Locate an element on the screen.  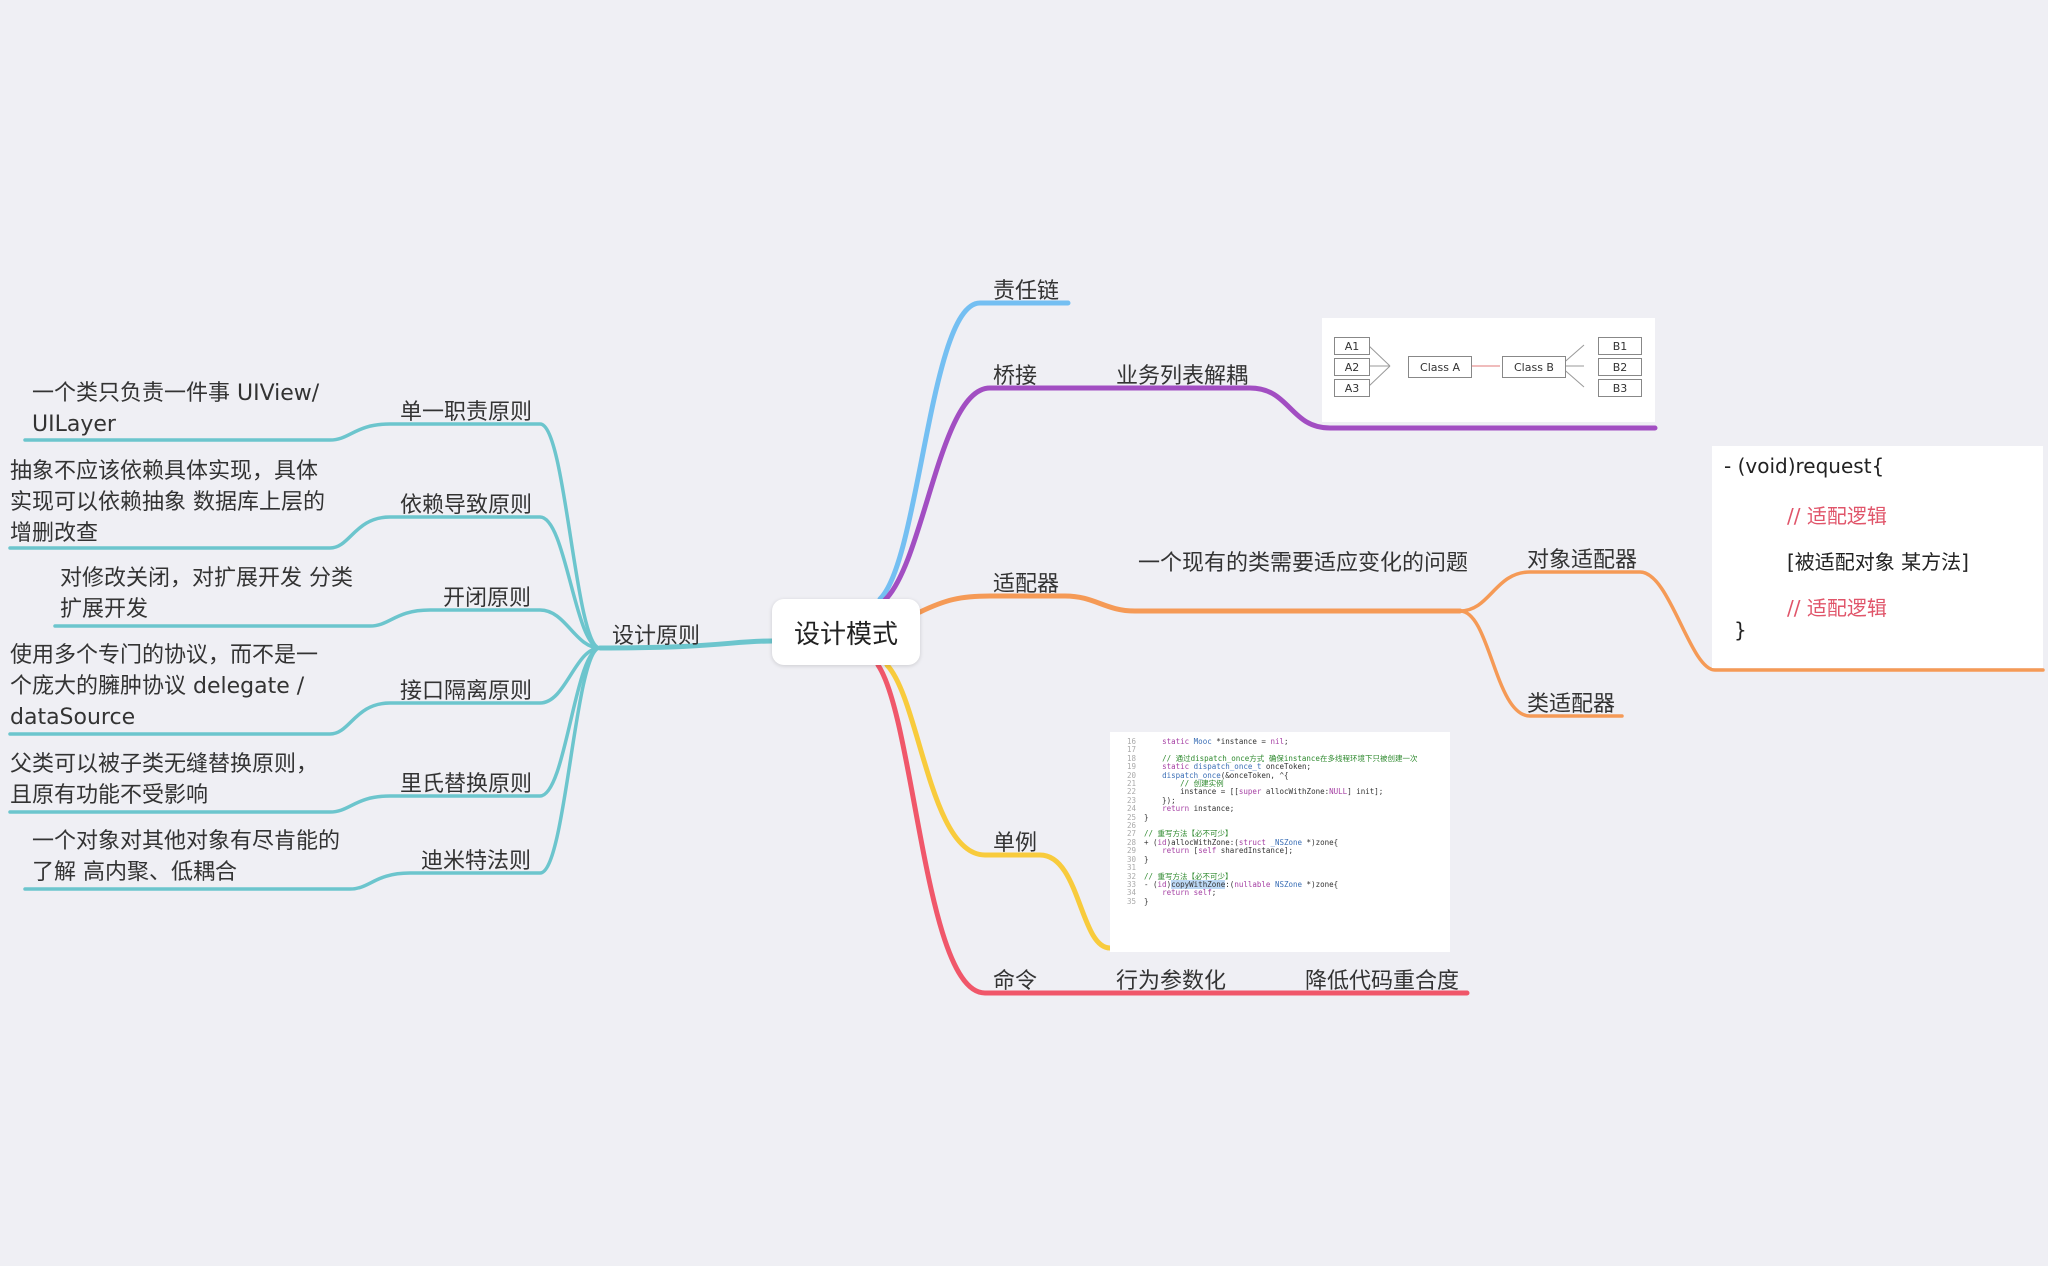
bridge-box-a3: A3 is located at coordinates (1352, 388).